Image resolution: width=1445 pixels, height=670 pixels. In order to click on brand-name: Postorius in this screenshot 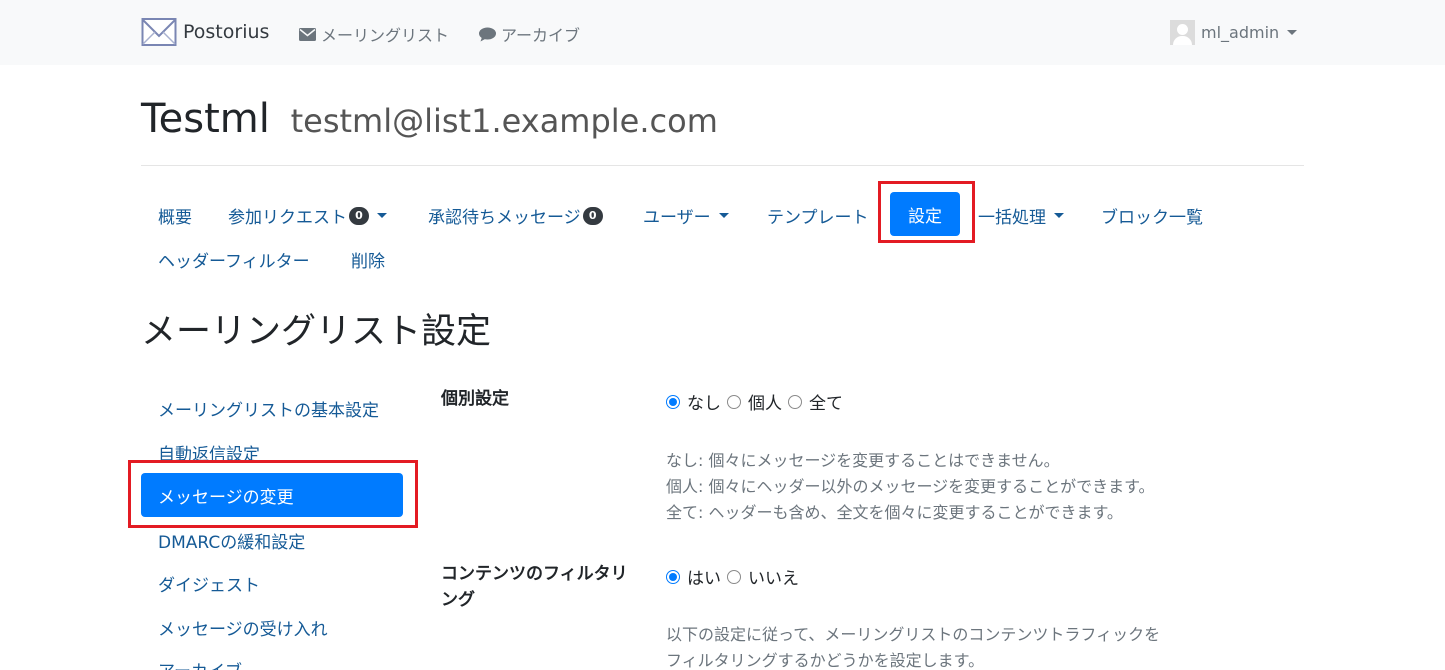, I will do `click(226, 32)`.